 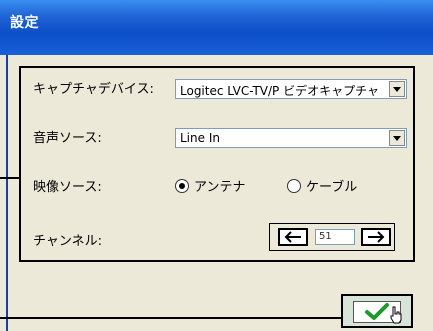 I want to click on audio-source-dropdown-icon, so click(x=397, y=138).